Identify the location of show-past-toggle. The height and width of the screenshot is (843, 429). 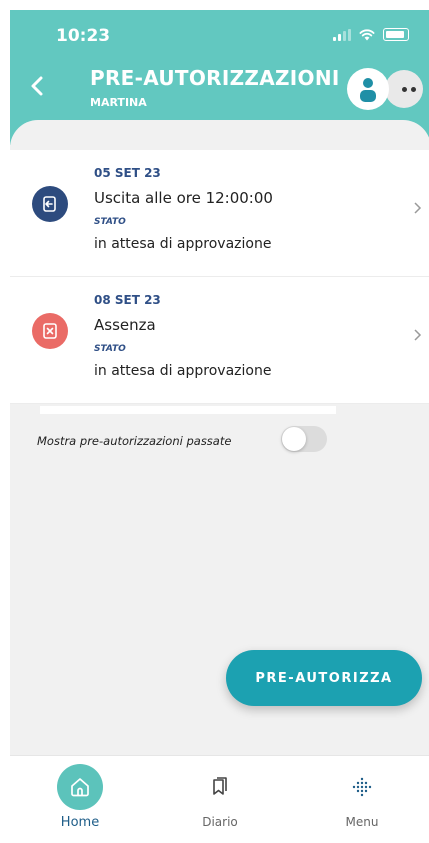
(304, 439).